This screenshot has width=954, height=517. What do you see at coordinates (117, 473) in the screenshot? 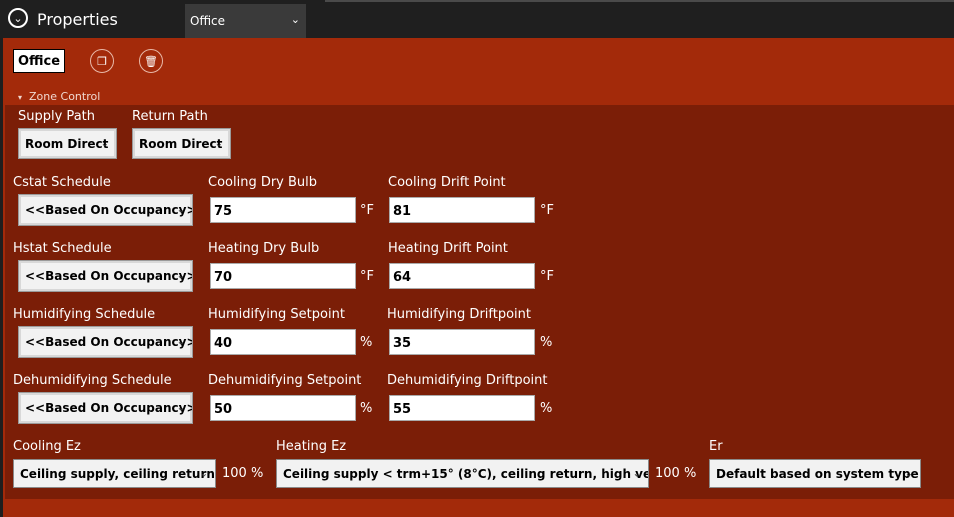
I see `cooling-ez-value: Ceiling supply, ceiling return` at bounding box center [117, 473].